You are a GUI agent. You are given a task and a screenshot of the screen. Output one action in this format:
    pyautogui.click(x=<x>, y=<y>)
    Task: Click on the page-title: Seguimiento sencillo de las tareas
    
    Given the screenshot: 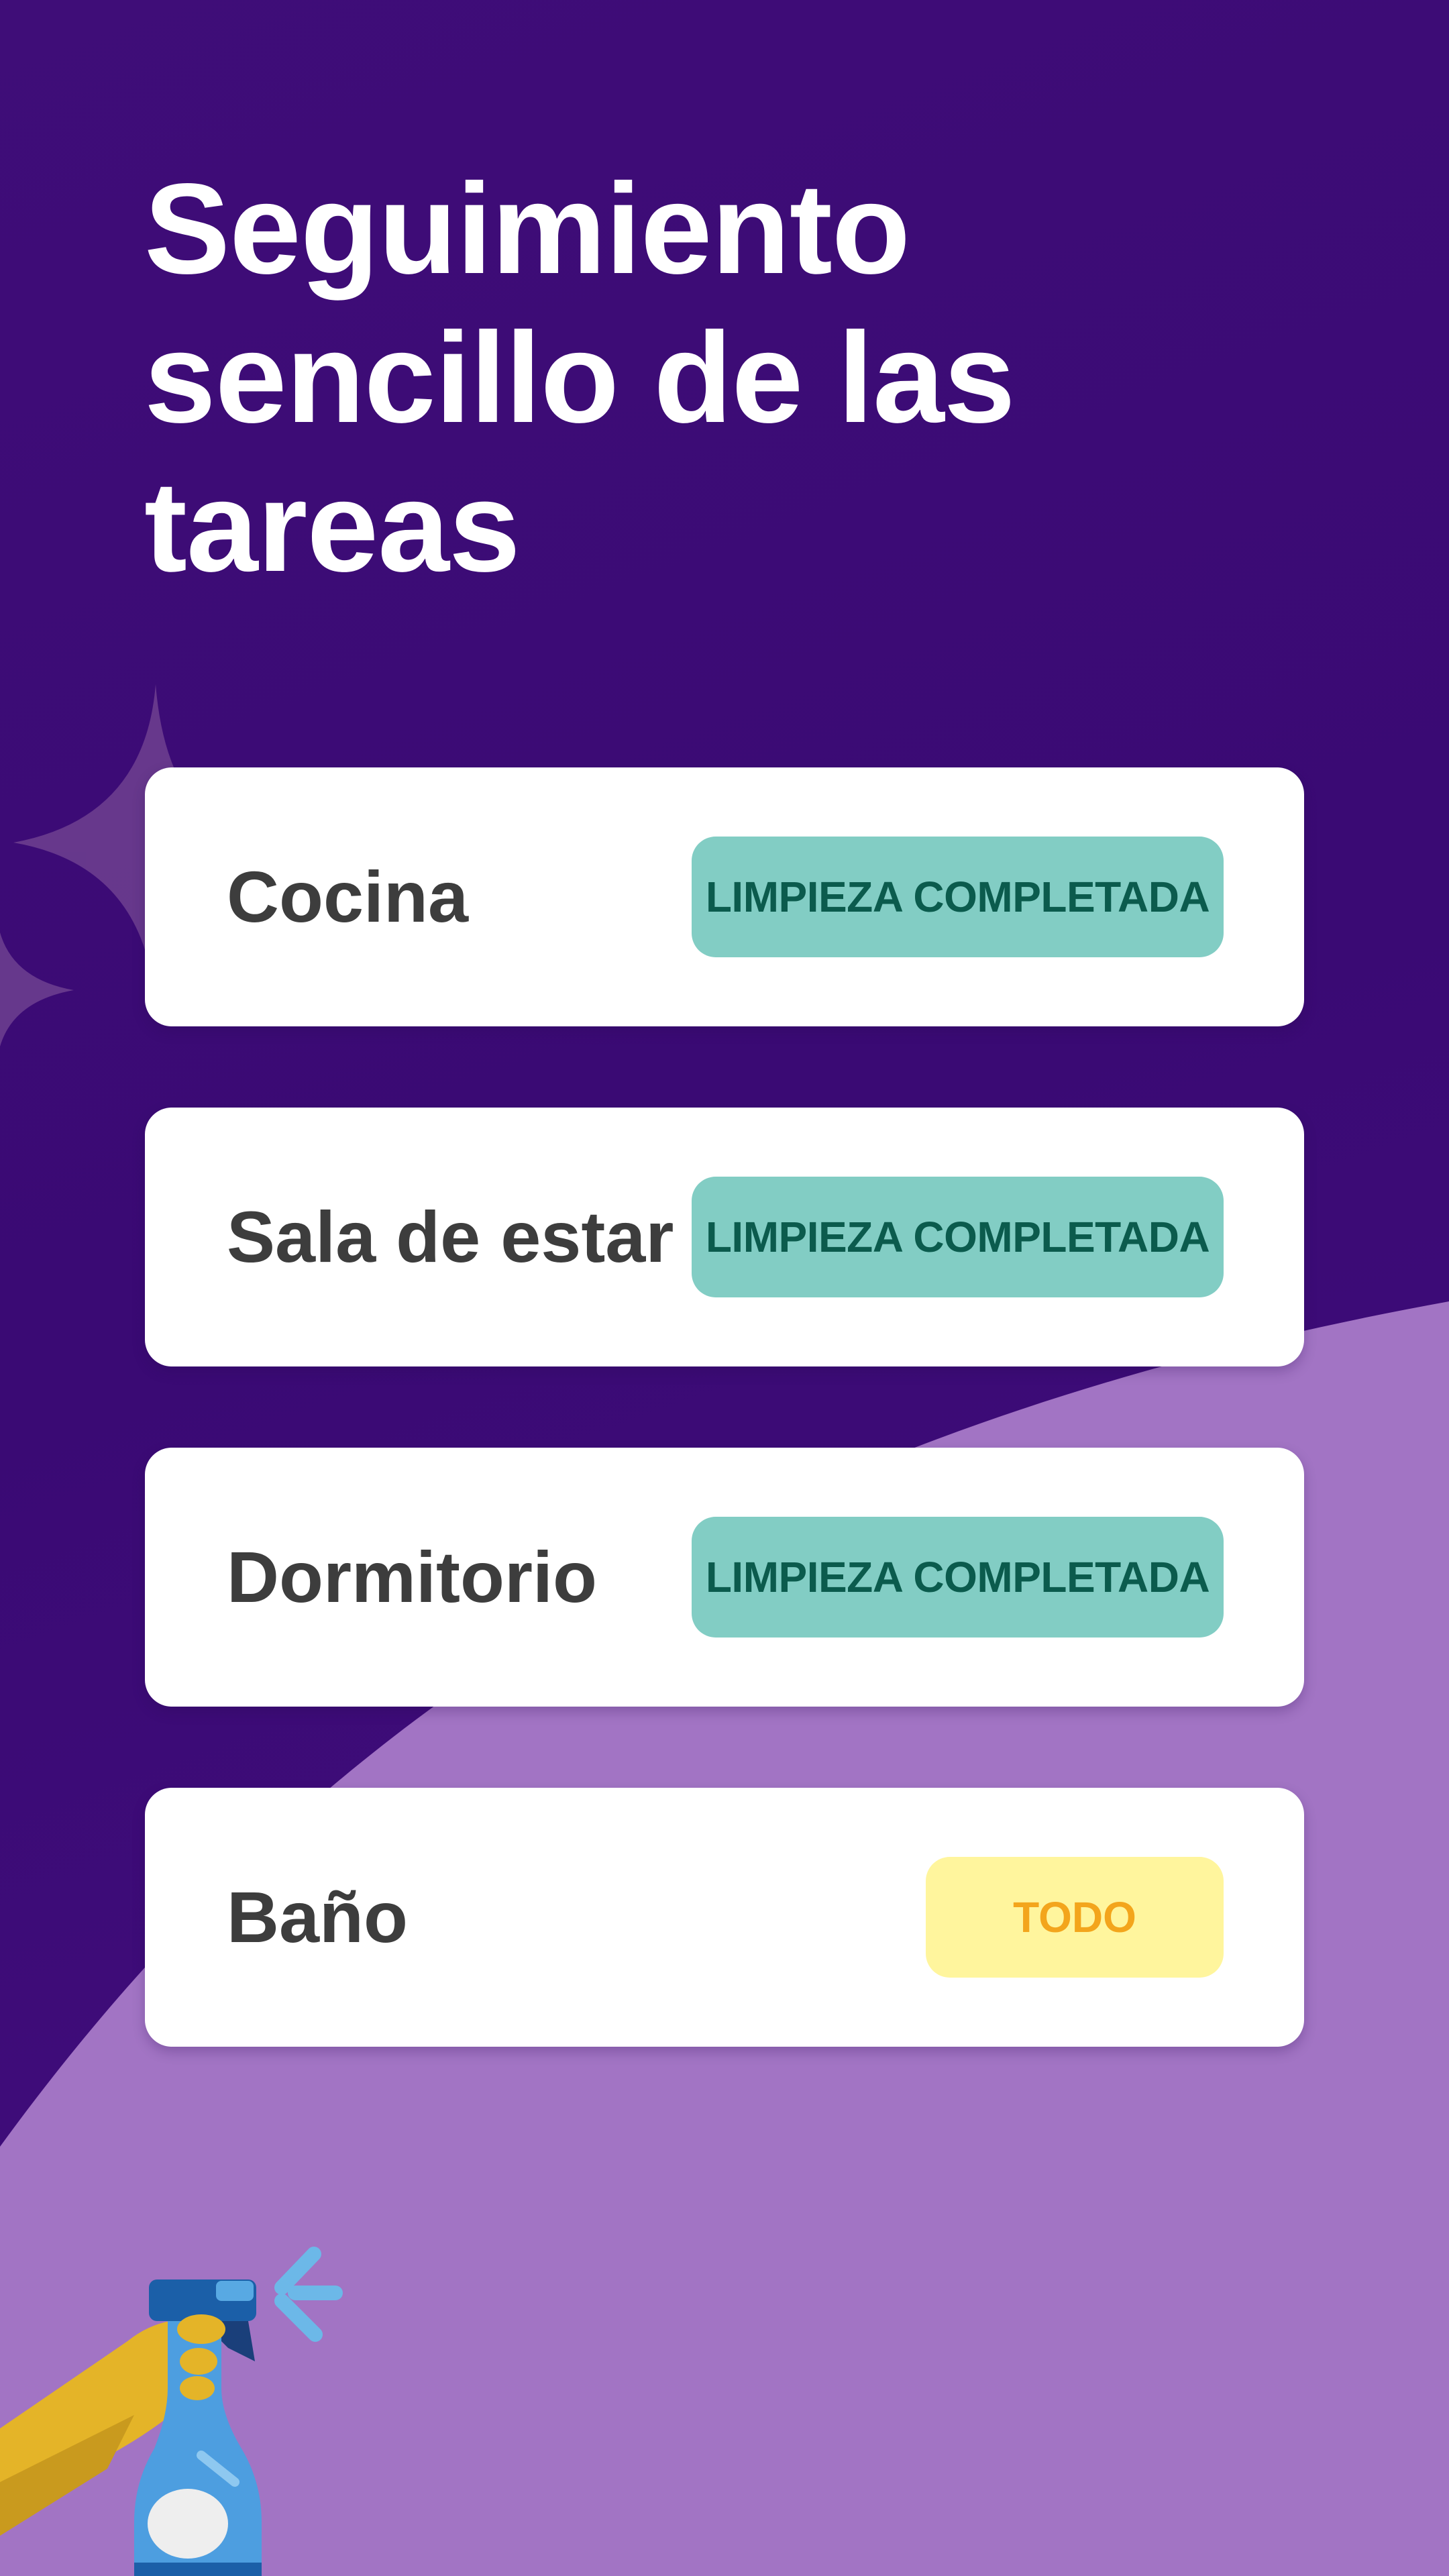 What is the action you would take?
    pyautogui.click(x=580, y=377)
    